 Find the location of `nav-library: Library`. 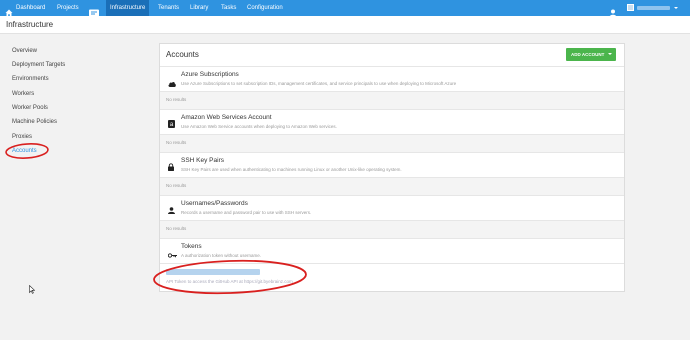

nav-library: Library is located at coordinates (199, 8).